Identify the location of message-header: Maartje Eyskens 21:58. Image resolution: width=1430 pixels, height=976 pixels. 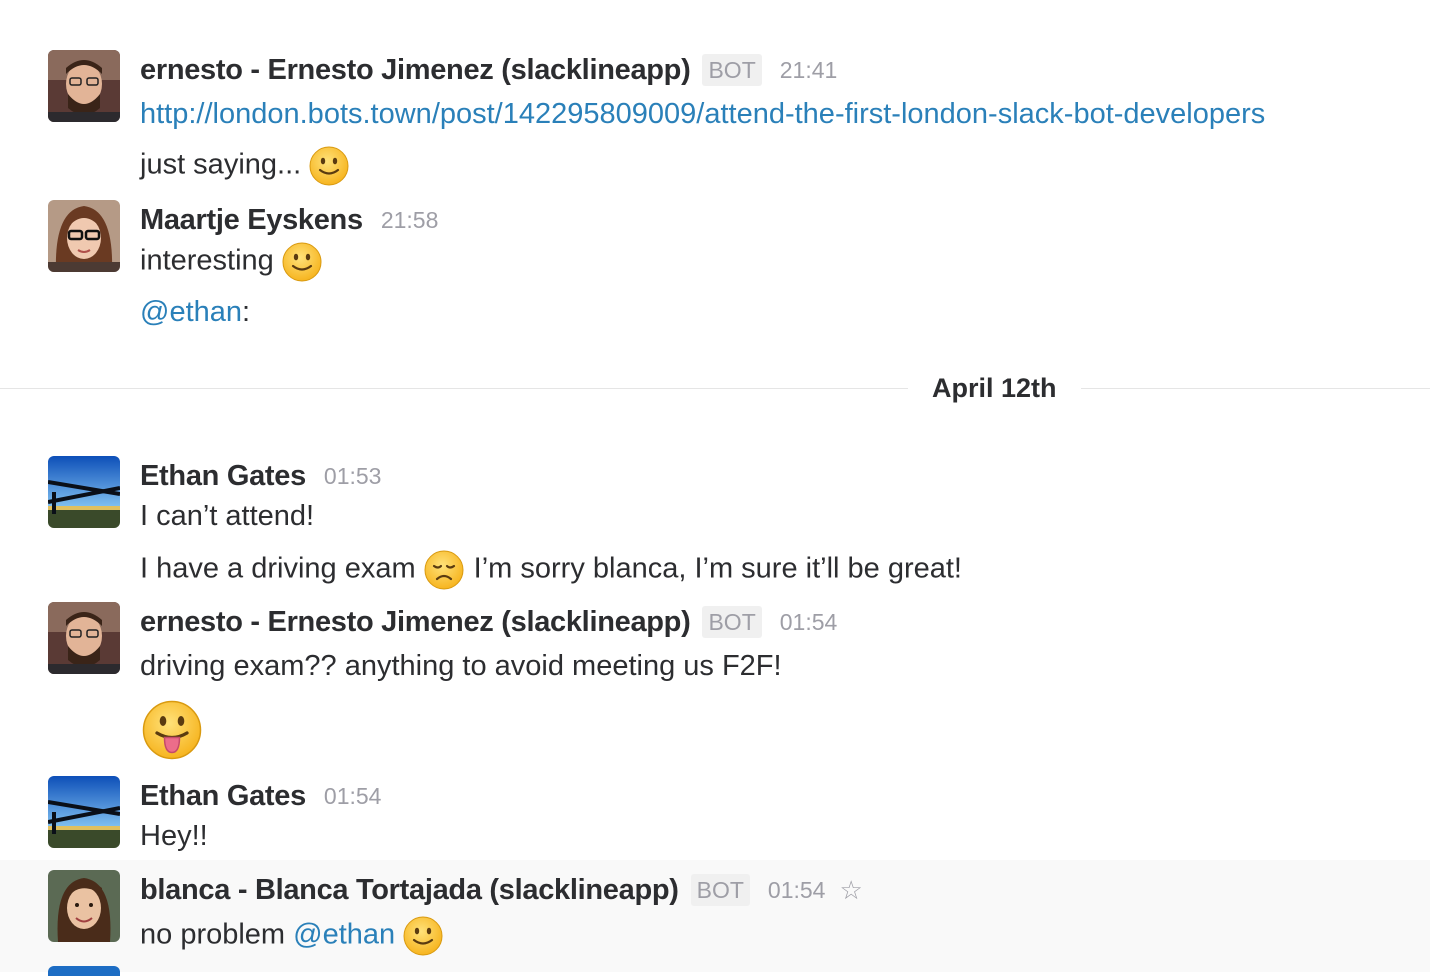
(289, 220).